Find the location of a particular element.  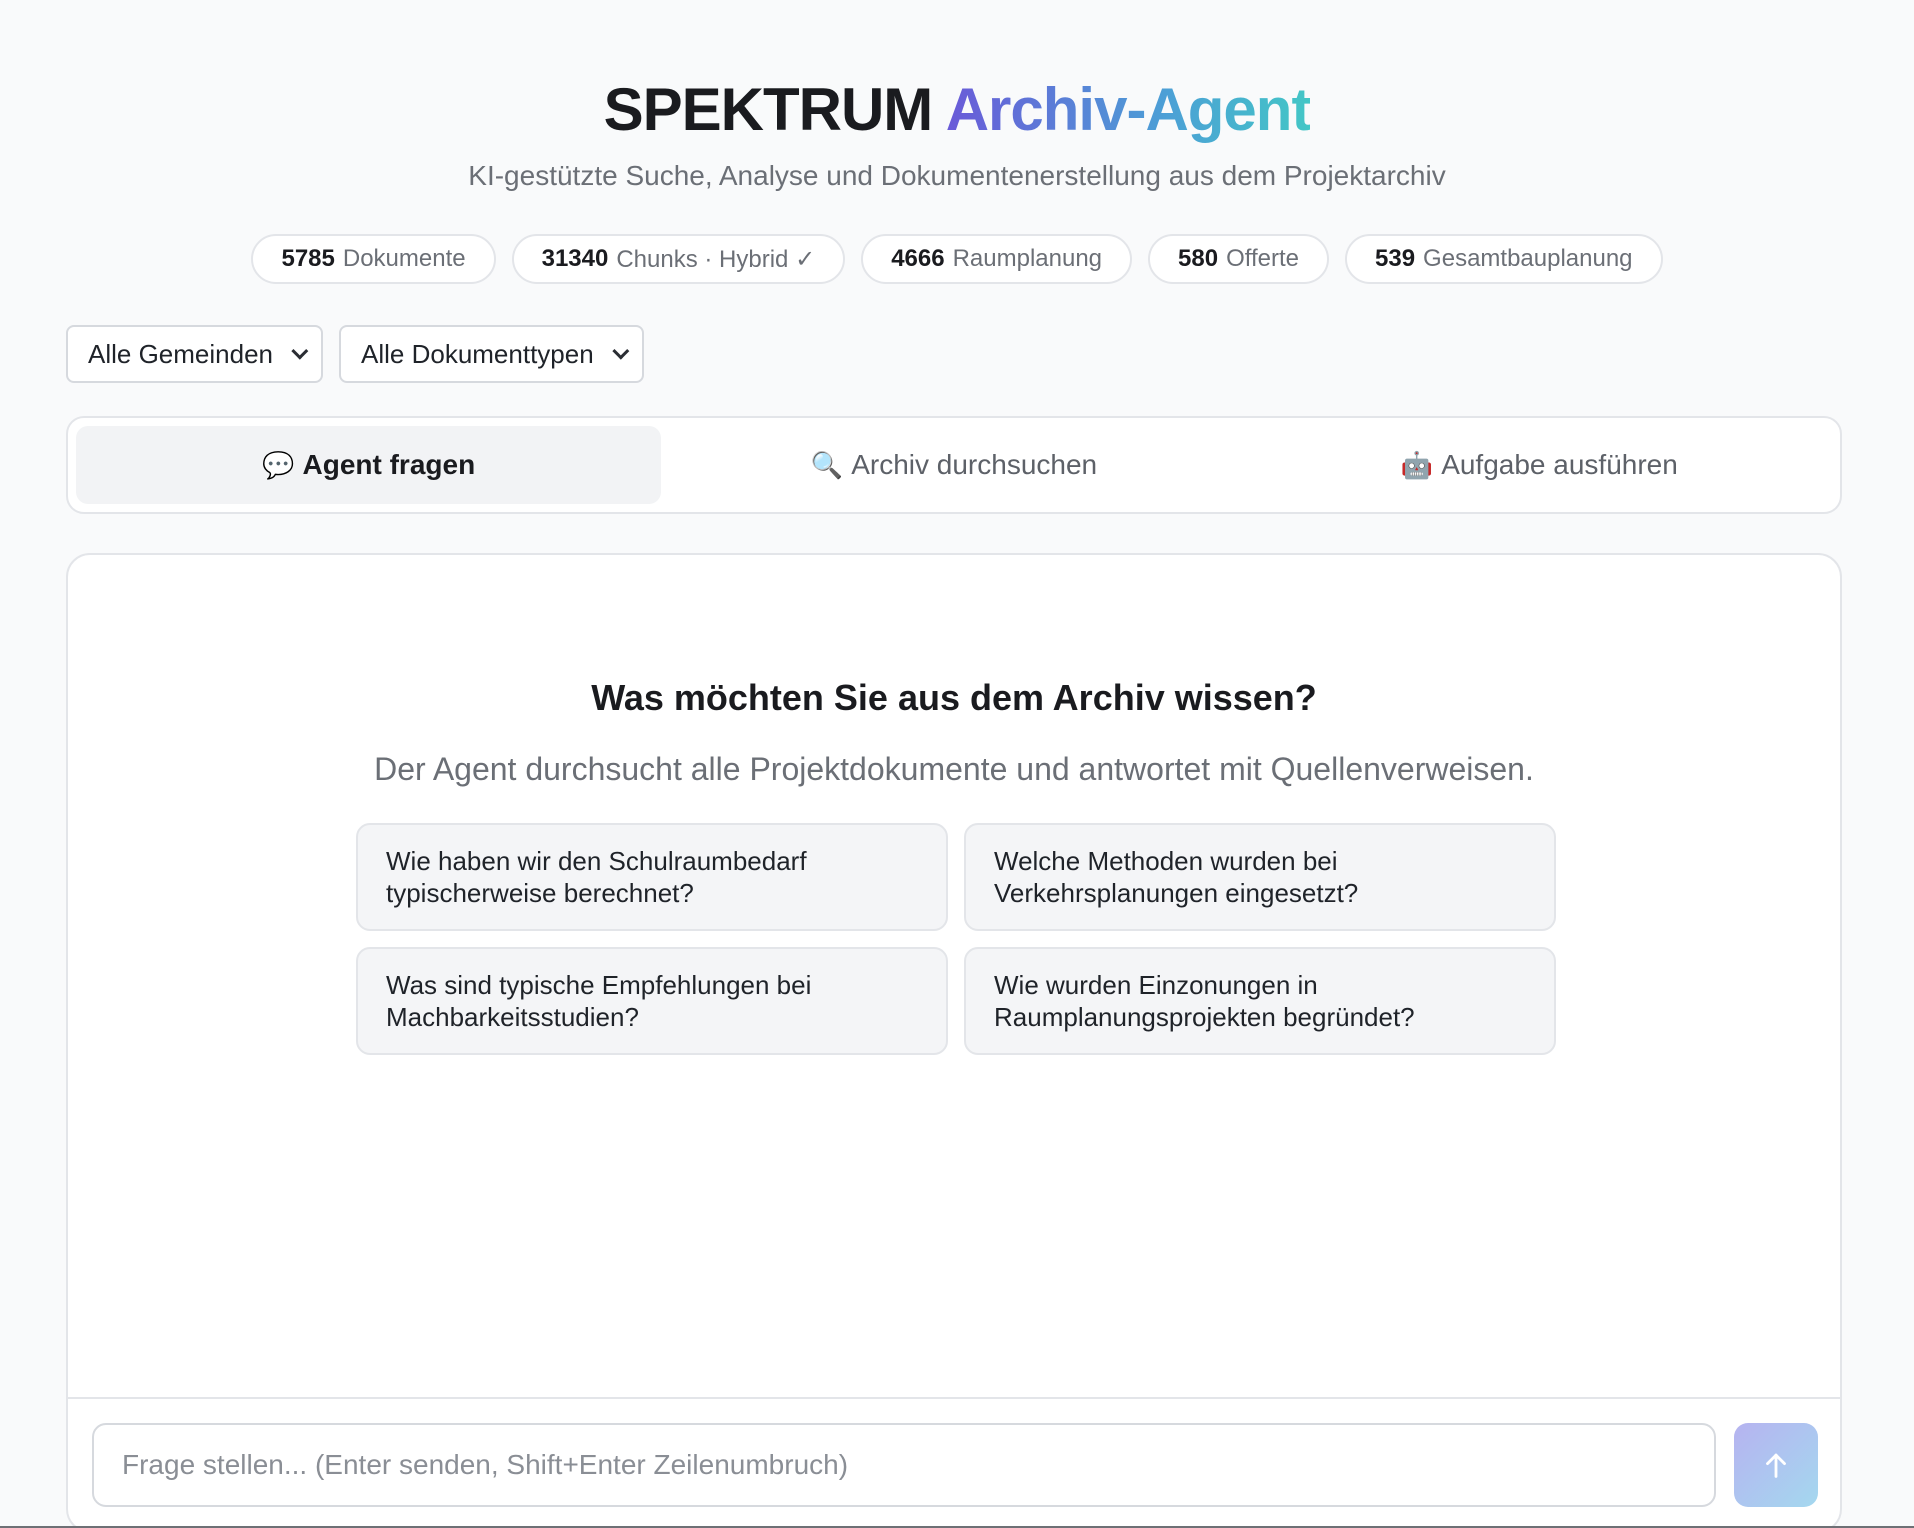

stat-dokumente: 5785 Dokumente is located at coordinates (373, 259).